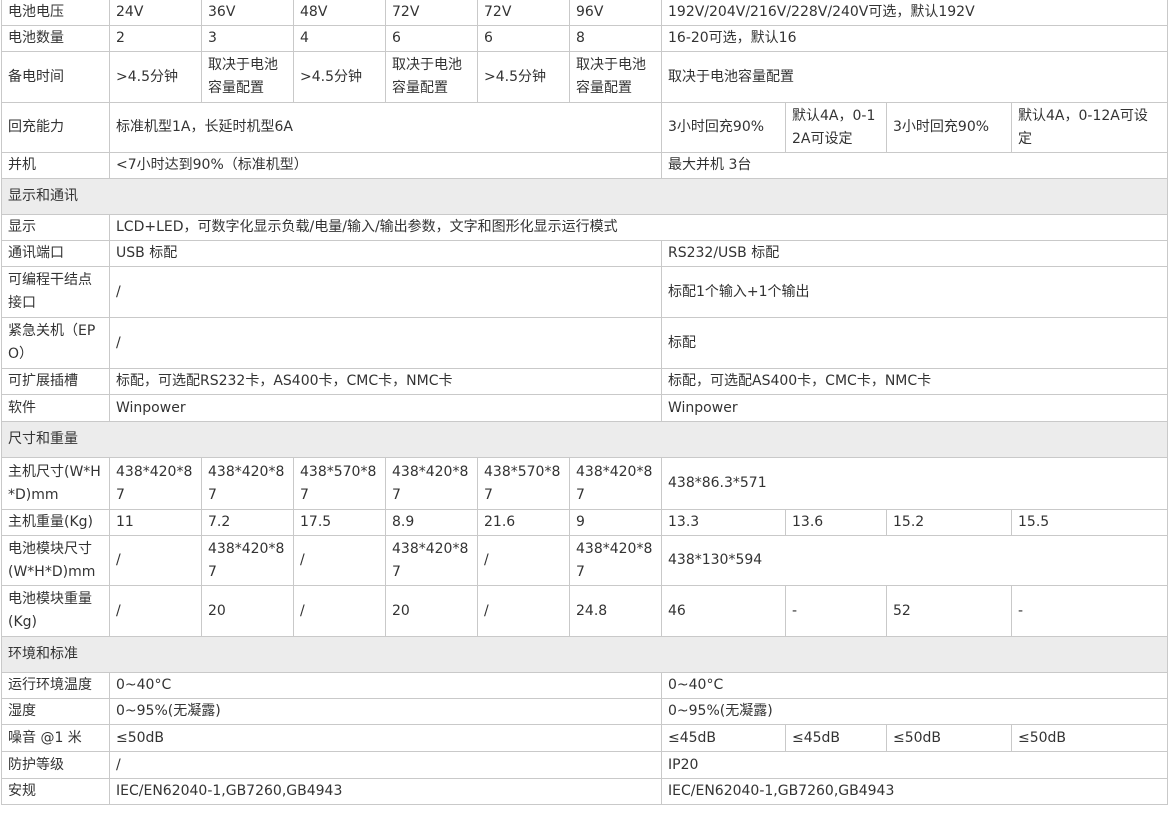 The width and height of the screenshot is (1168, 823). I want to click on table-row: 紧急关机（EPO） / 标配, so click(584, 343).